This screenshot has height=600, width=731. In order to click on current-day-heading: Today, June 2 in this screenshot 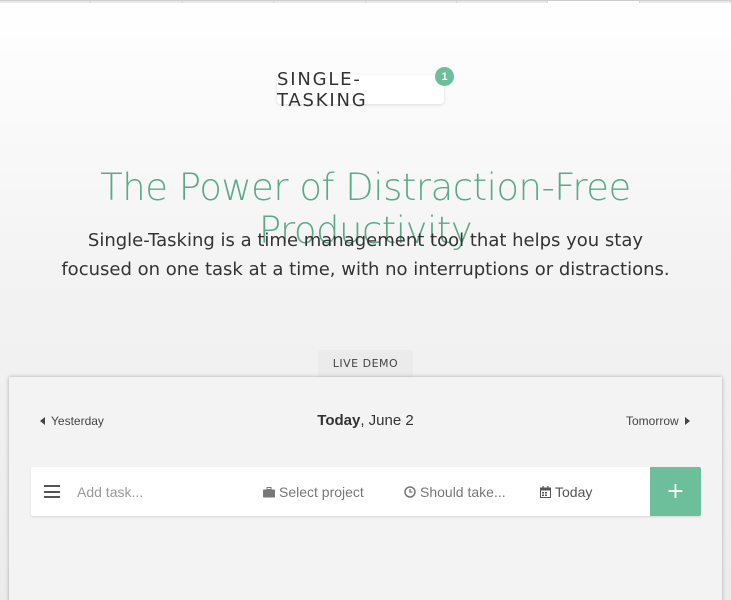, I will do `click(365, 420)`.